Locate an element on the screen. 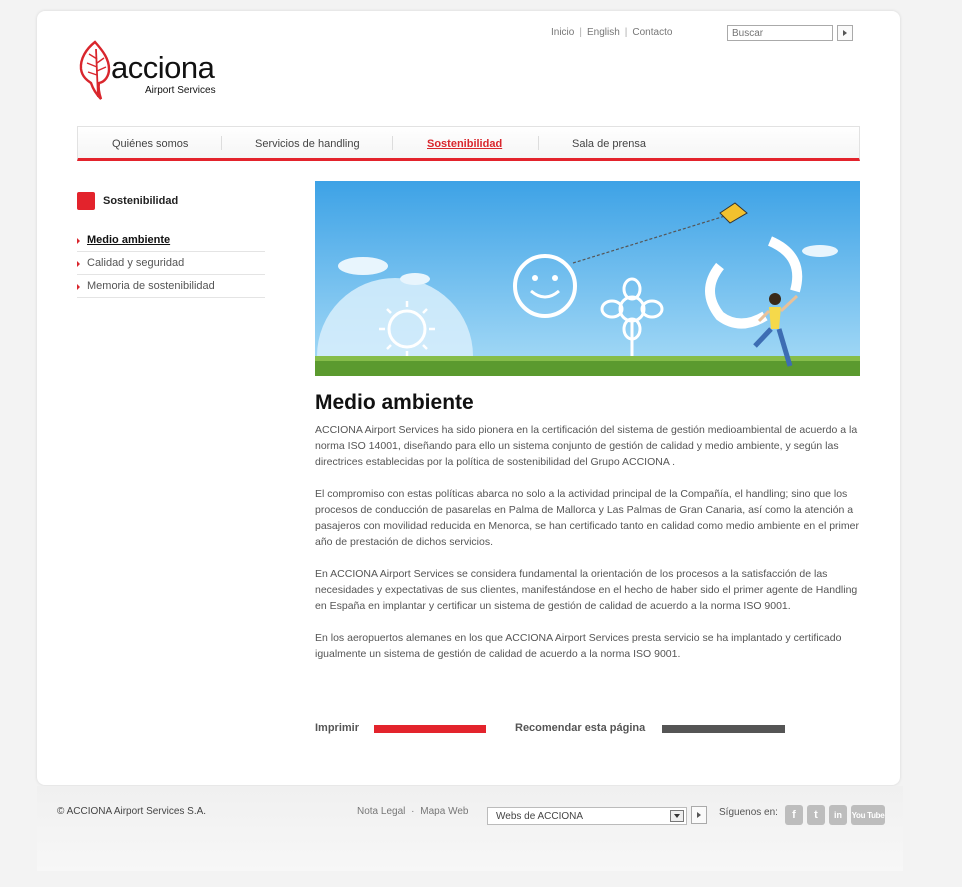 The width and height of the screenshot is (962, 887). sidebar-title: Sostenibilidad is located at coordinates (141, 201).